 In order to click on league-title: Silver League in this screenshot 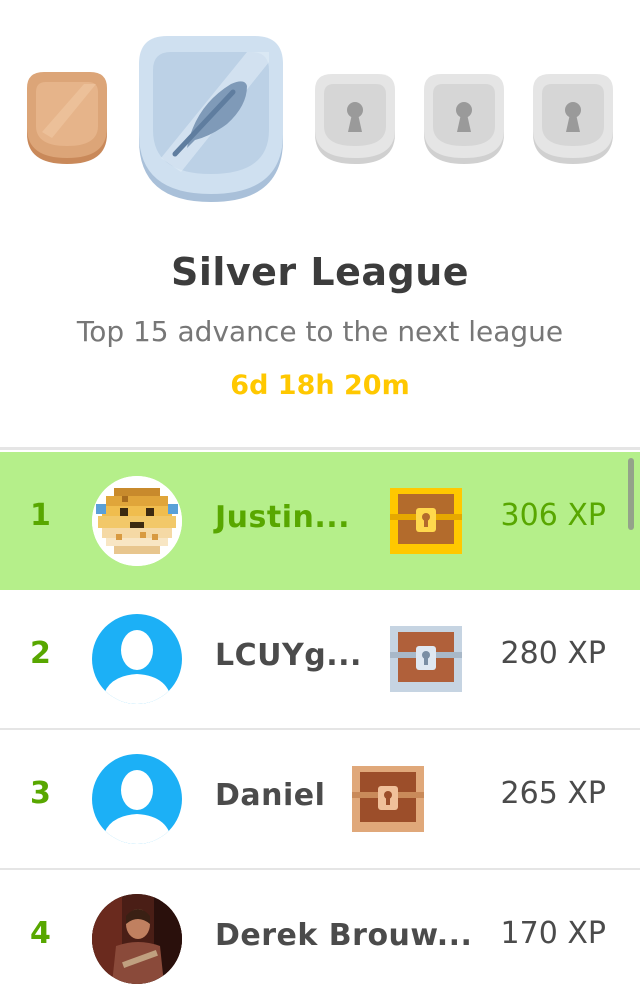, I will do `click(320, 272)`.